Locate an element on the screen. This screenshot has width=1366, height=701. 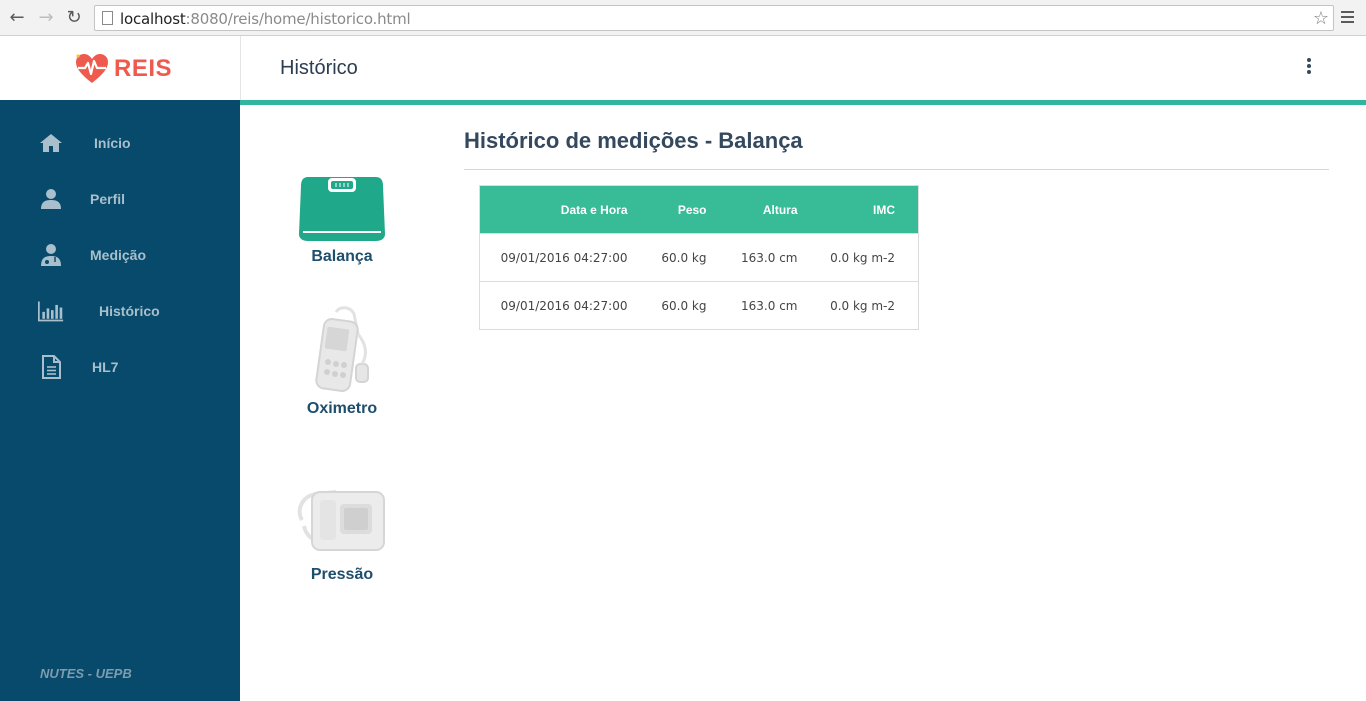
table-header-row: Data e Hora Peso Altura IMC is located at coordinates (699, 209).